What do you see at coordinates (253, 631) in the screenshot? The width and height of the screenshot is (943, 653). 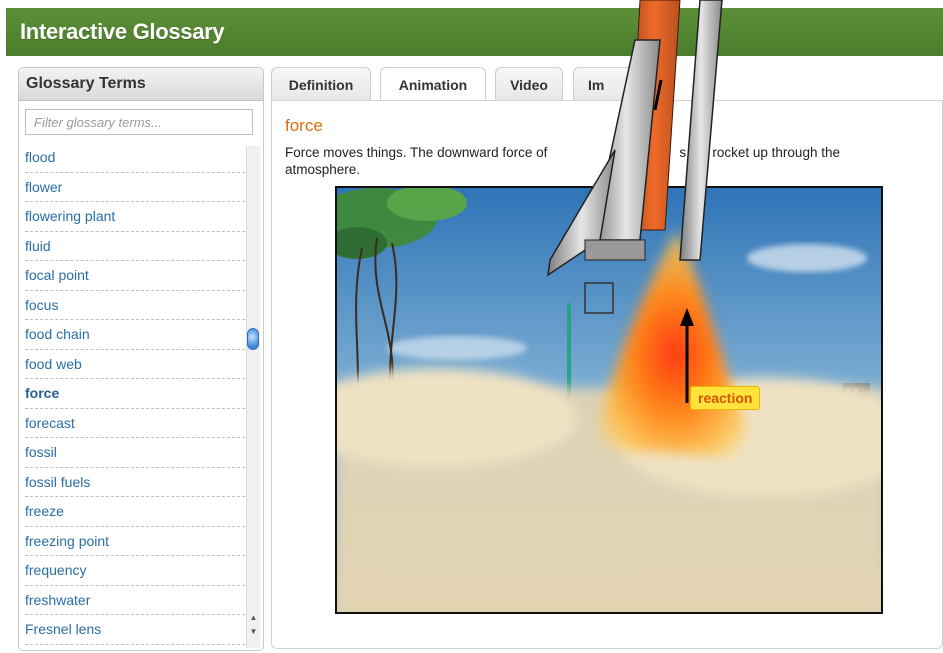 I see `scroll-down-arrow-icon: ▼` at bounding box center [253, 631].